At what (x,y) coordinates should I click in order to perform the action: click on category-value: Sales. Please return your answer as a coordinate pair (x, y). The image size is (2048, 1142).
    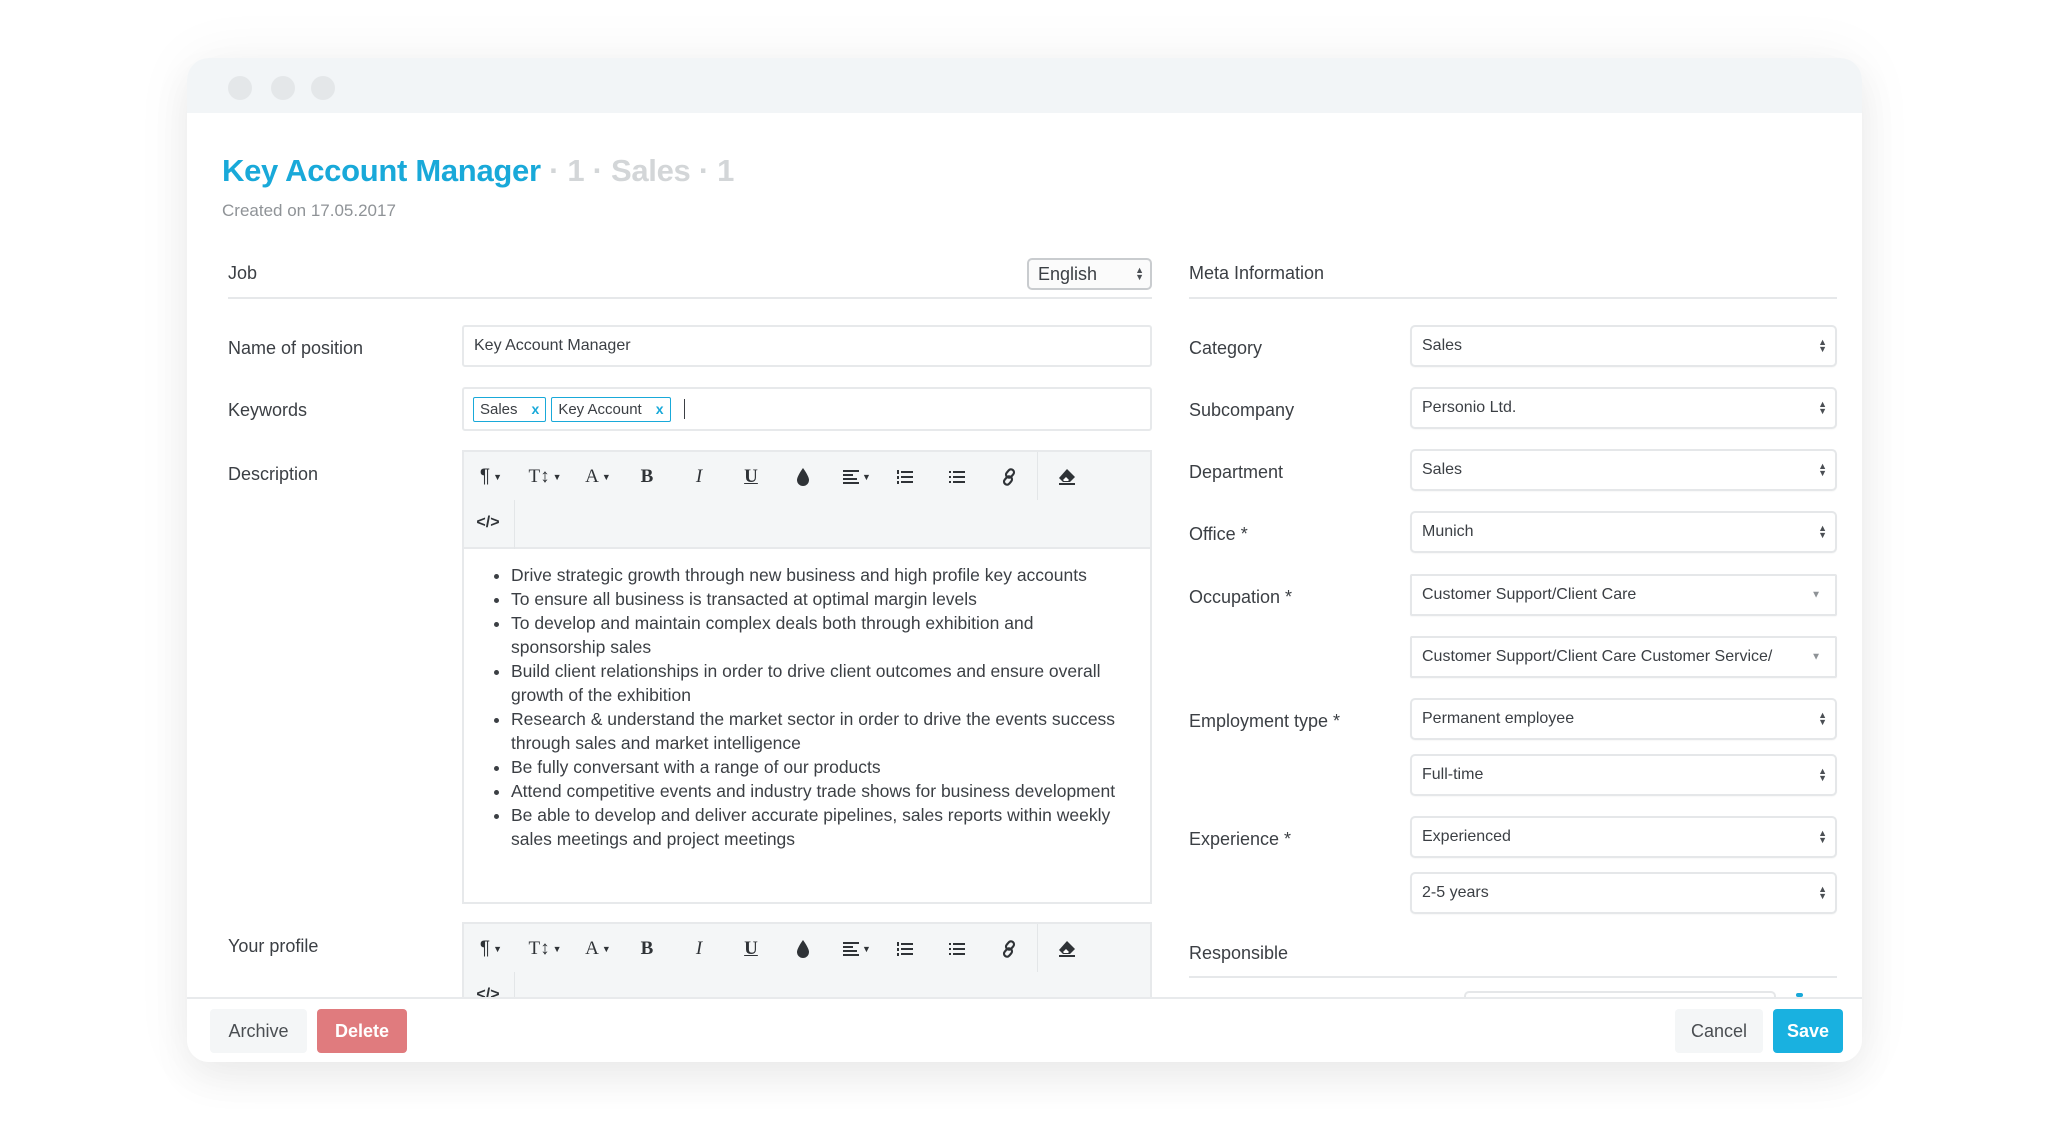
    Looking at the image, I should click on (1442, 345).